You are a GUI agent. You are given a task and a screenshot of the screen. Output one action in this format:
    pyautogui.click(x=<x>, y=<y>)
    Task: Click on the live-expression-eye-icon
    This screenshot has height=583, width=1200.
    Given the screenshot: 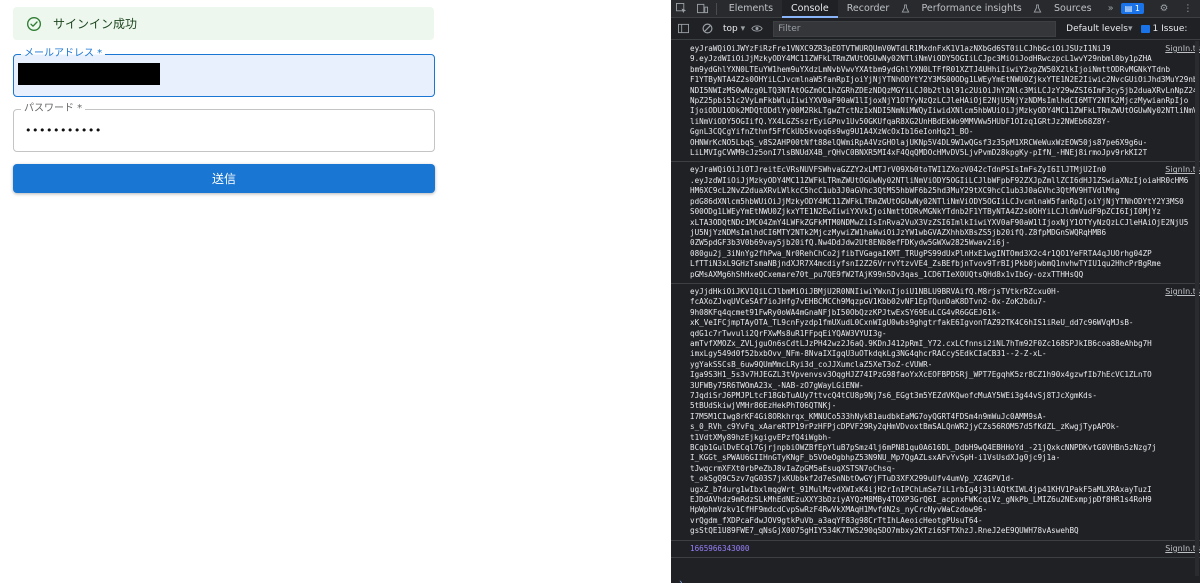 What is the action you would take?
    pyautogui.click(x=757, y=29)
    